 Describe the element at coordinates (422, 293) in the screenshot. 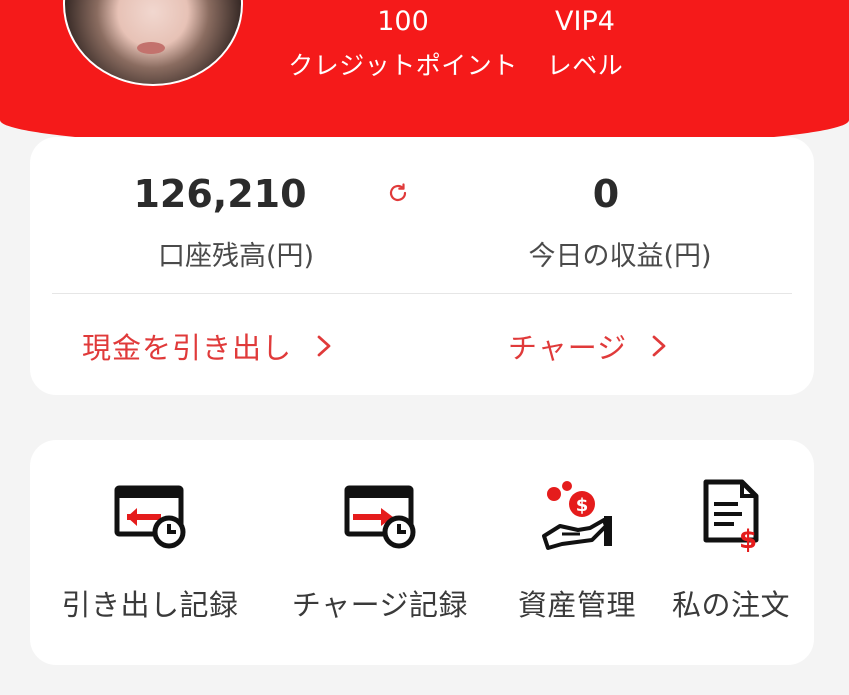

I see `divider` at that location.